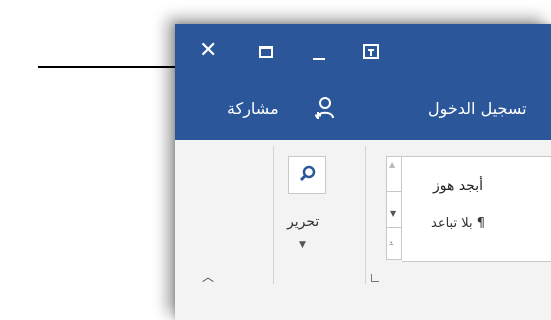 The width and height of the screenshot is (551, 320). I want to click on menu-bar: مشاركة تسجيل الدخول, so click(363, 113).